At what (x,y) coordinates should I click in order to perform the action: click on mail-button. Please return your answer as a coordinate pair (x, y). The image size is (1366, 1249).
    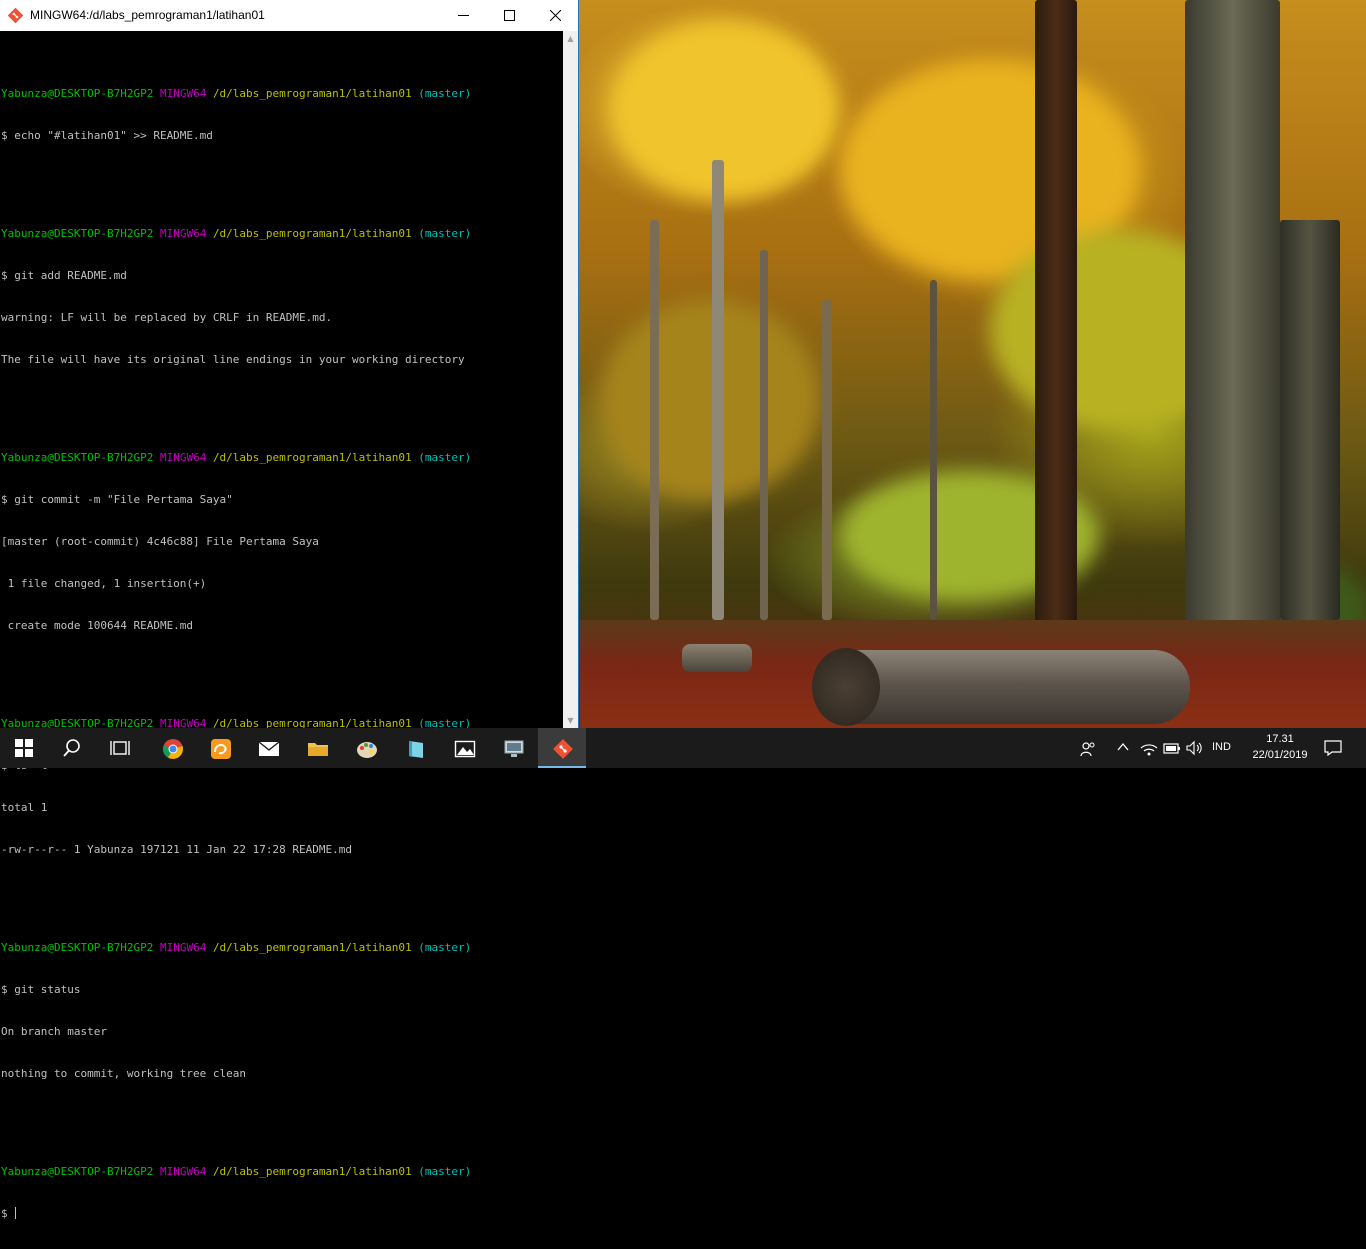
    Looking at the image, I should click on (268, 748).